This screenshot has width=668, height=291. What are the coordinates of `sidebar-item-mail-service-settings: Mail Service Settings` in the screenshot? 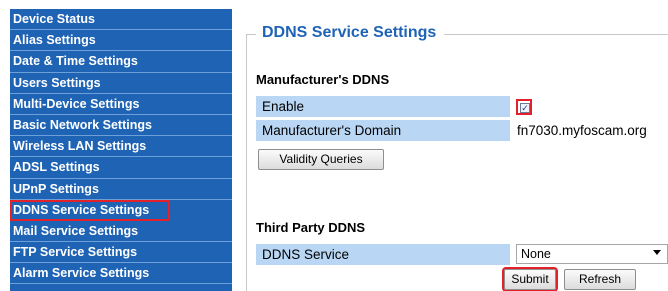 It's located at (121, 232).